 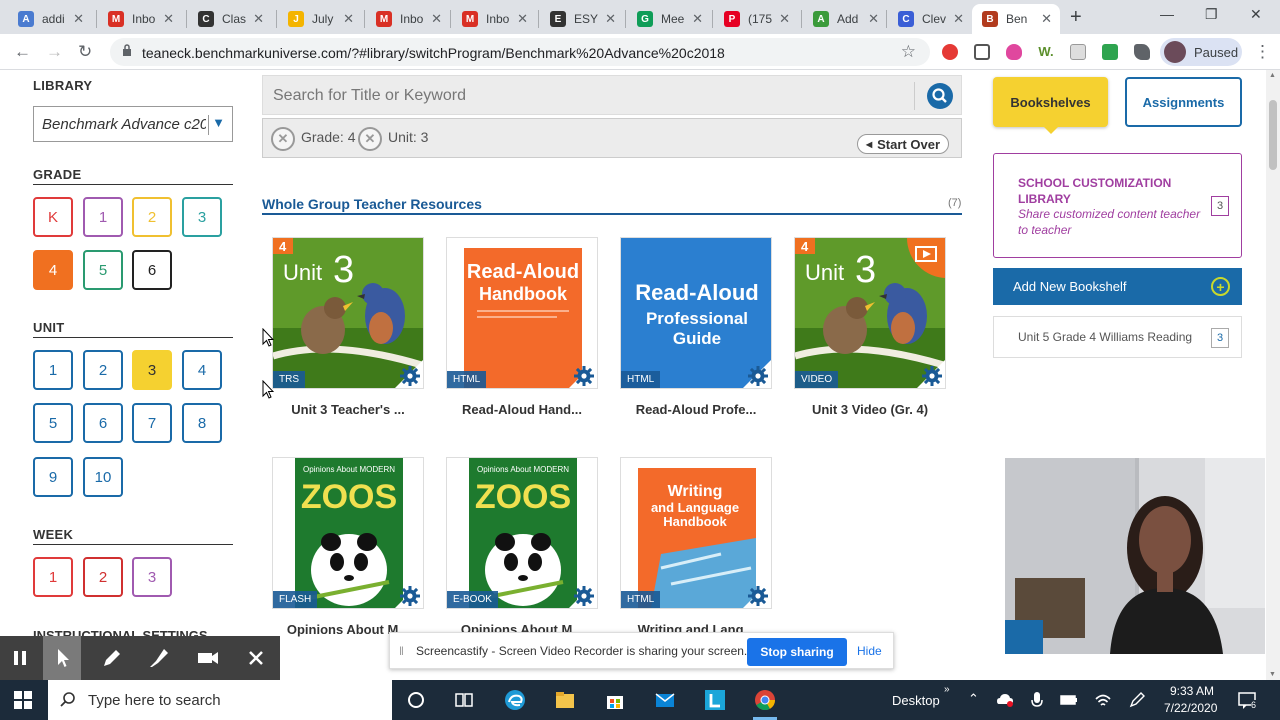 I want to click on clock-date: 7/22/2020, so click(x=1190, y=708).